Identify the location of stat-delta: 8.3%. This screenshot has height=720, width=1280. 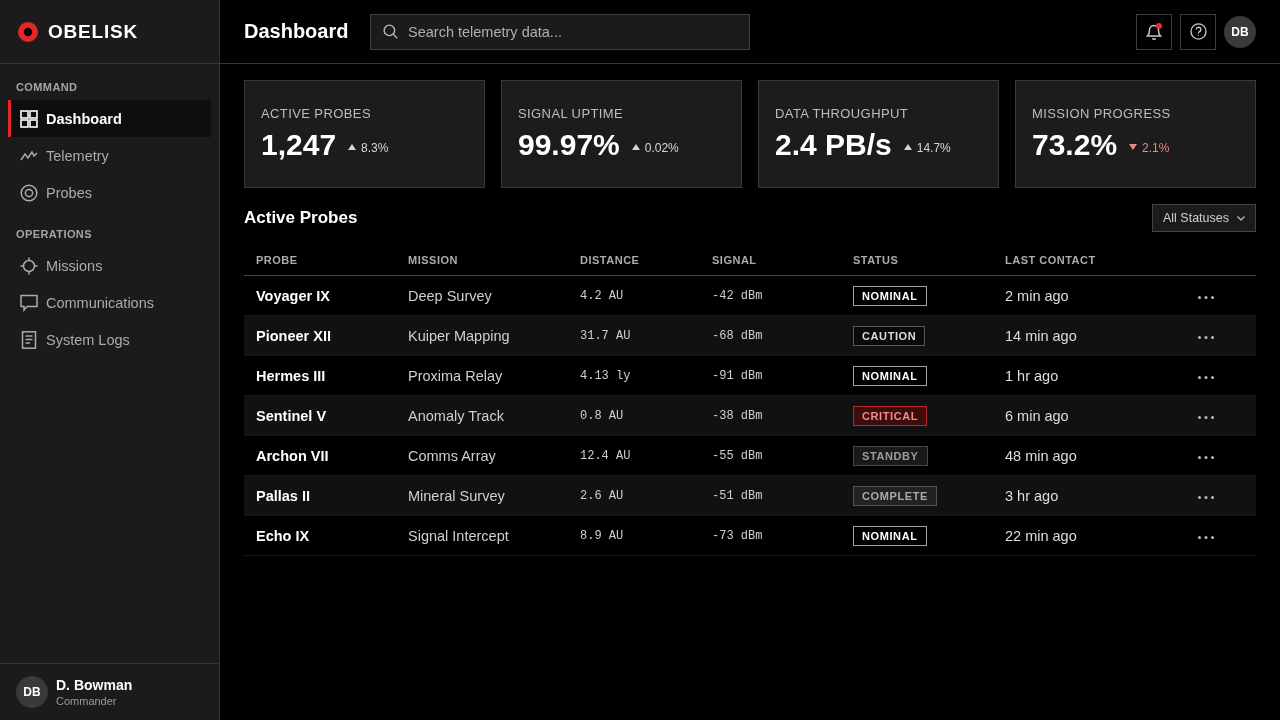
(375, 148).